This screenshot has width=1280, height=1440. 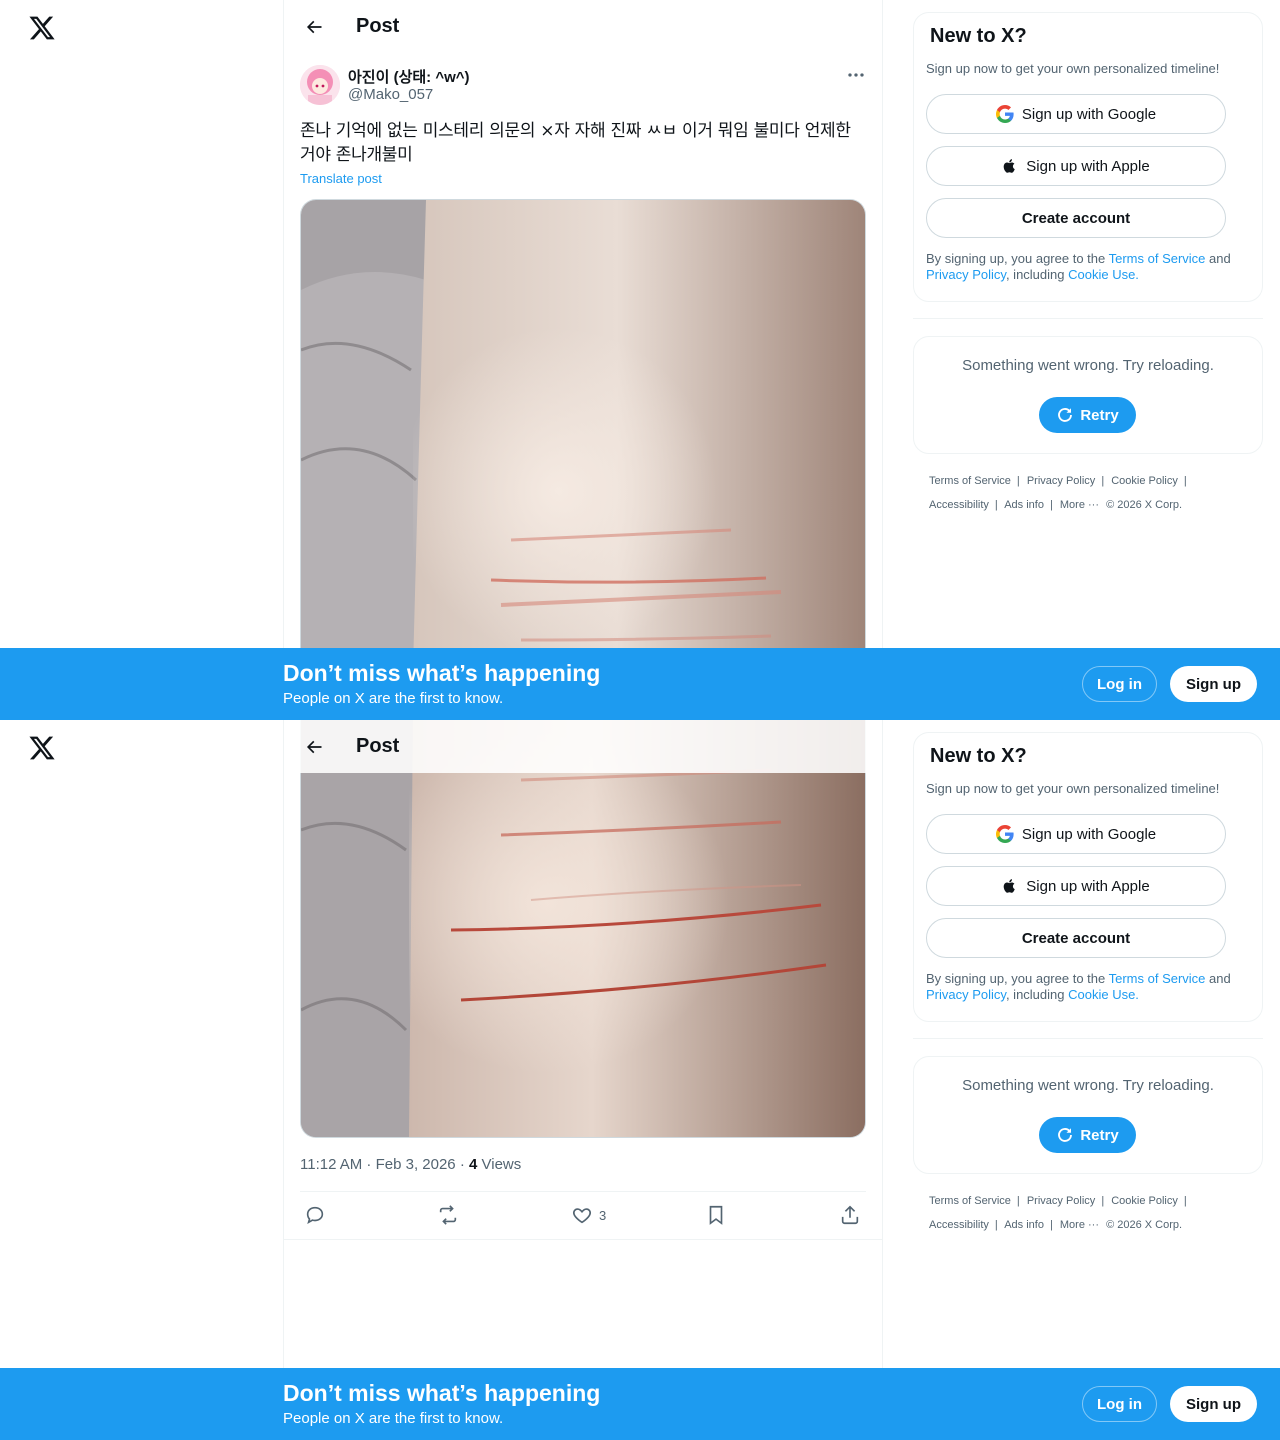 I want to click on retry-label: Retry, so click(x=1099, y=415).